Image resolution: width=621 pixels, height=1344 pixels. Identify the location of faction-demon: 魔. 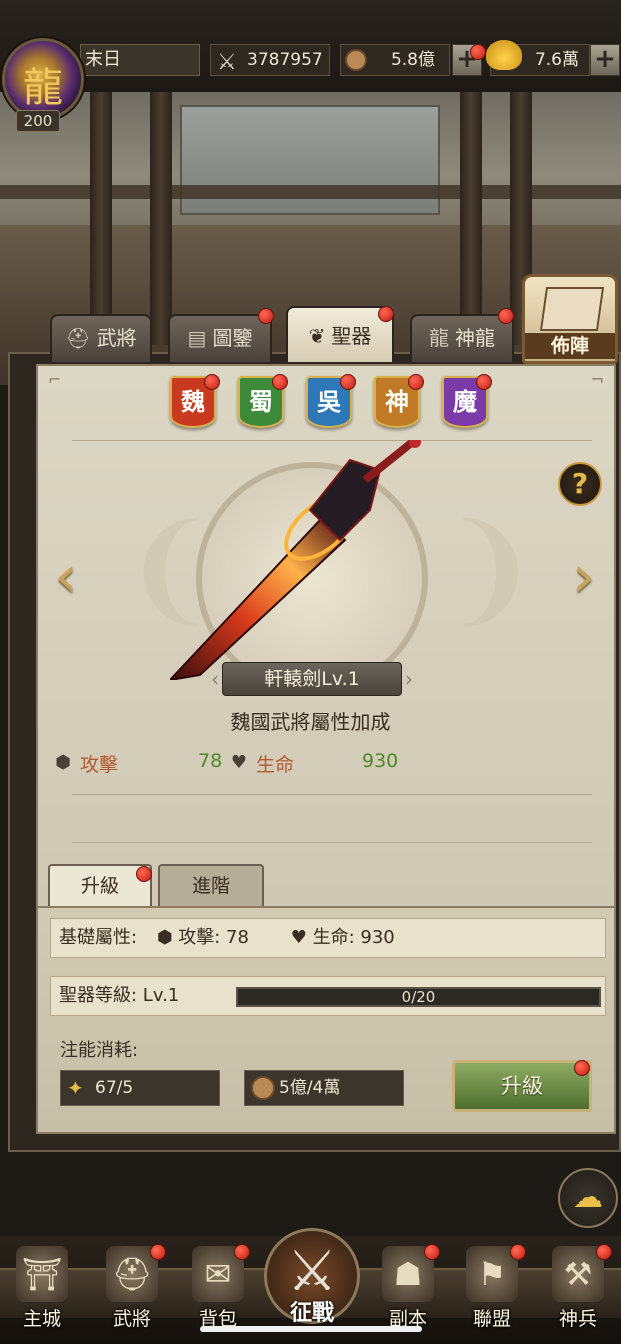
(467, 401).